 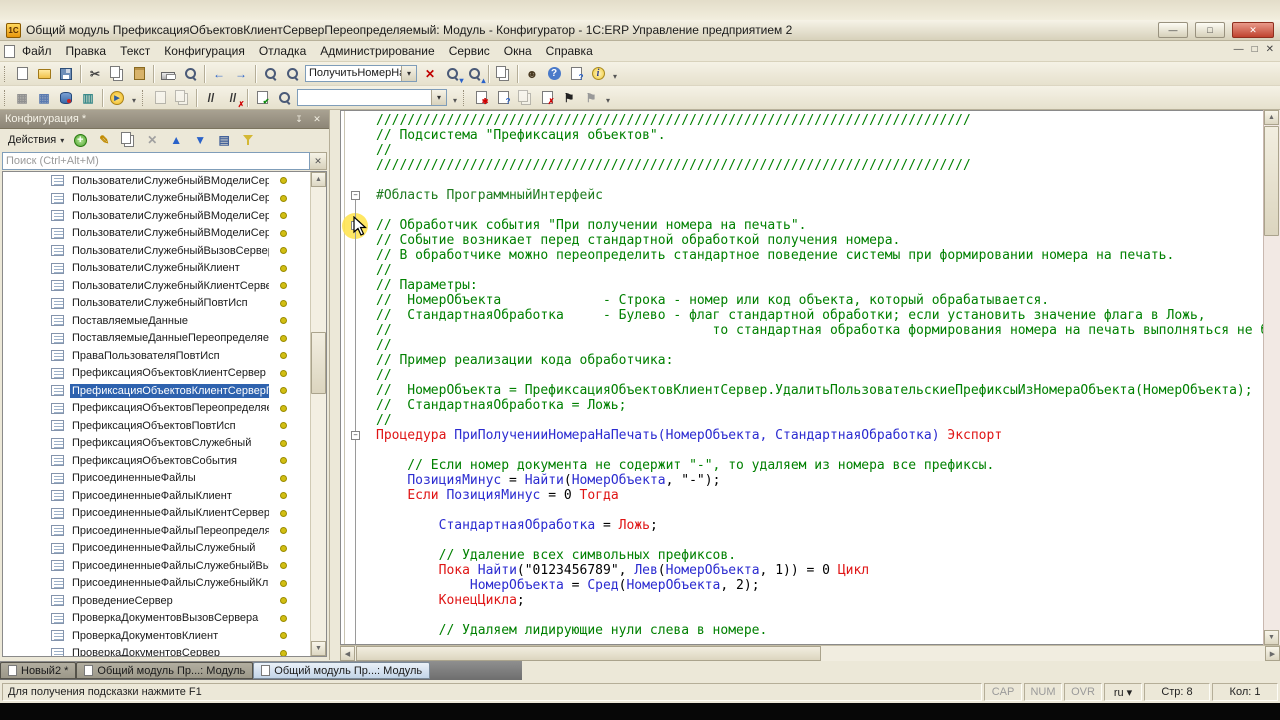 What do you see at coordinates (168, 74) in the screenshot?
I see `print-button` at bounding box center [168, 74].